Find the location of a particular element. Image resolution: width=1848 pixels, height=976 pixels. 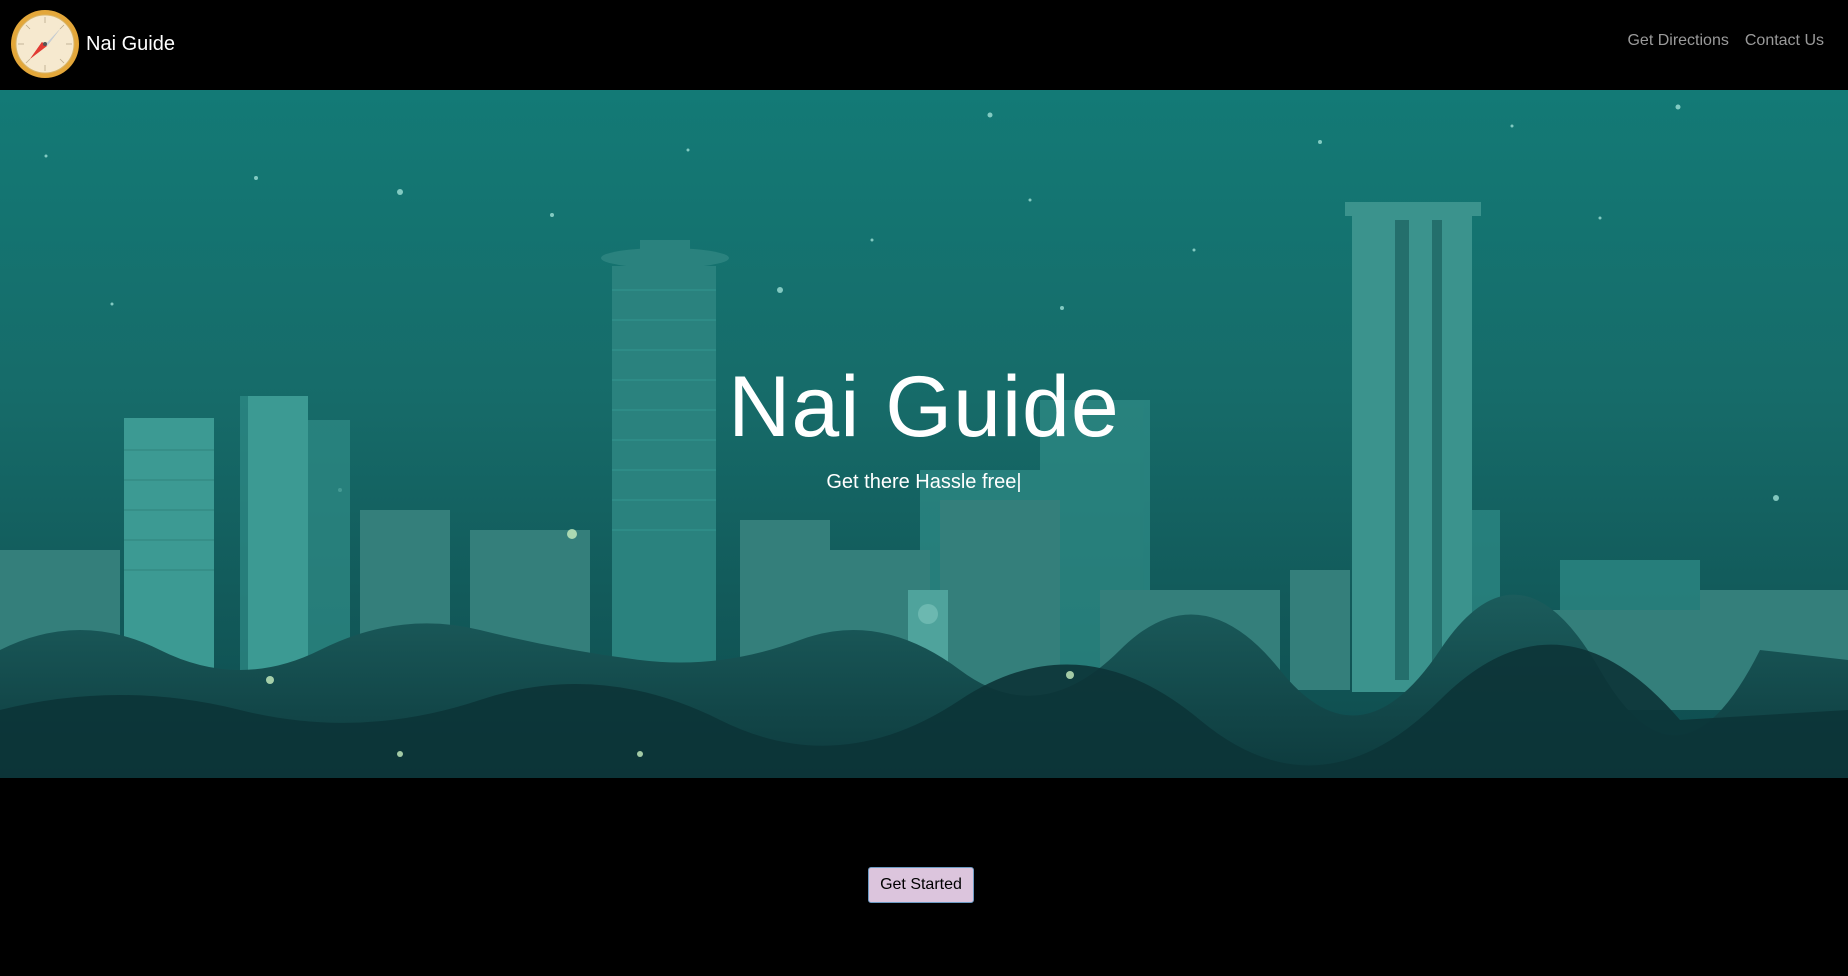

compass-icon is located at coordinates (45, 44).